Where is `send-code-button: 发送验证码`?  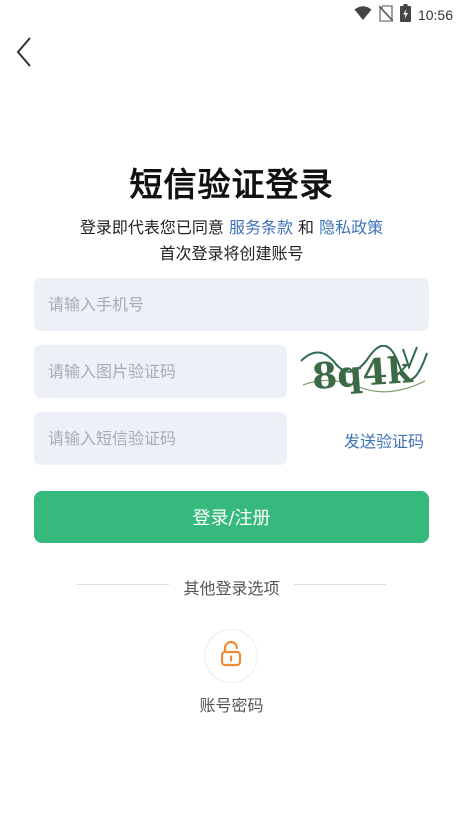 send-code-button: 发送验证码 is located at coordinates (384, 440).